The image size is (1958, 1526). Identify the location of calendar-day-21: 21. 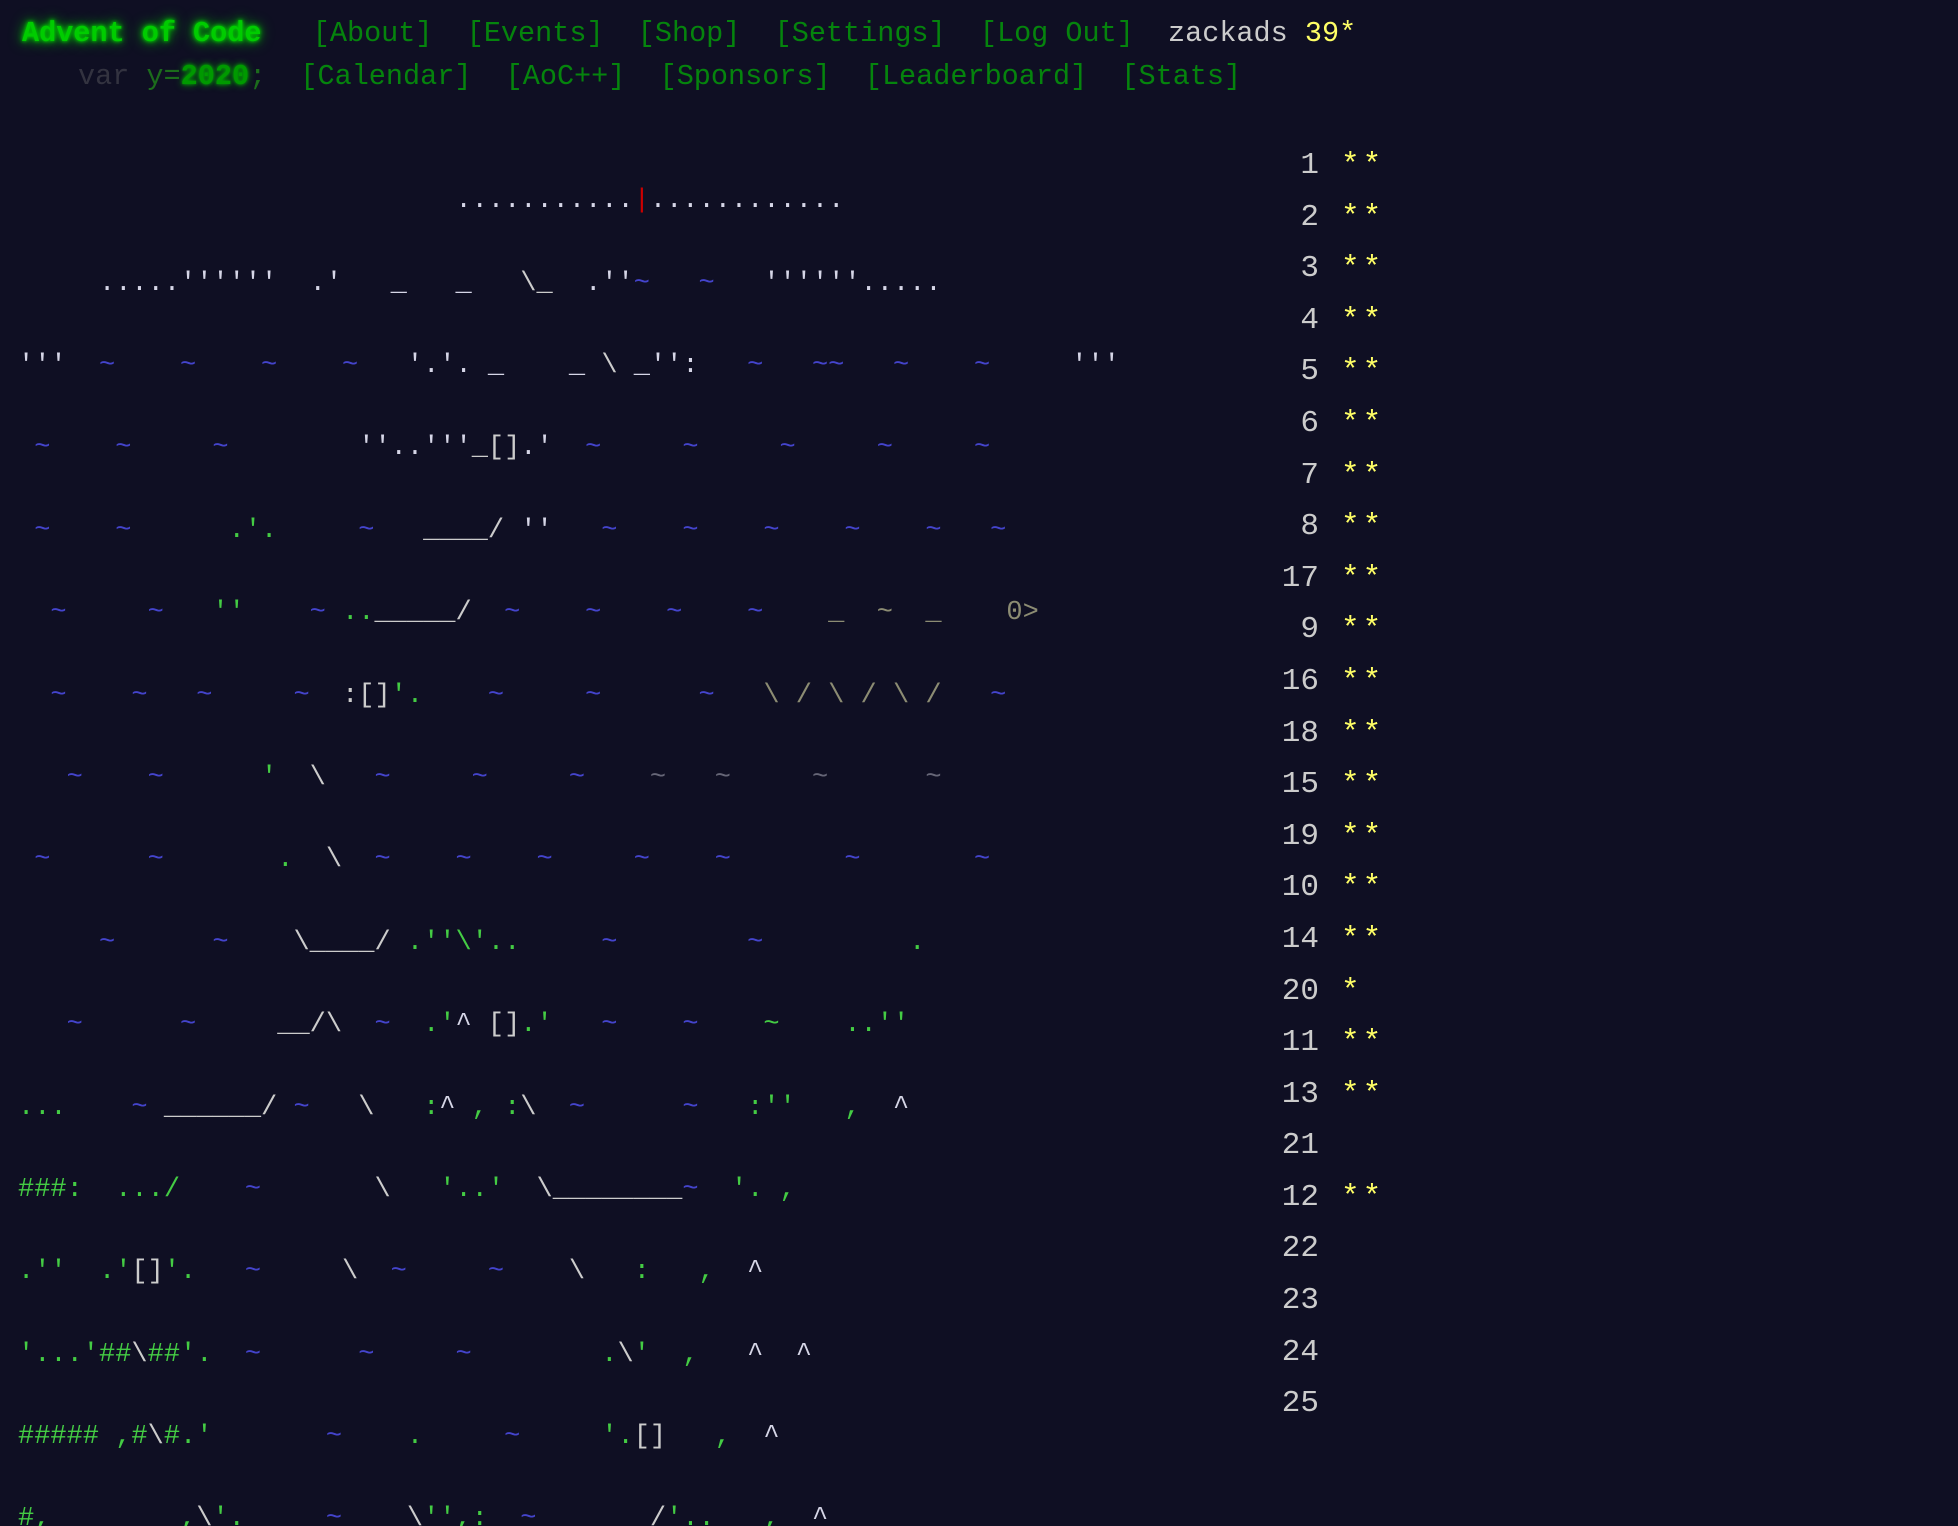
(1455, 1146).